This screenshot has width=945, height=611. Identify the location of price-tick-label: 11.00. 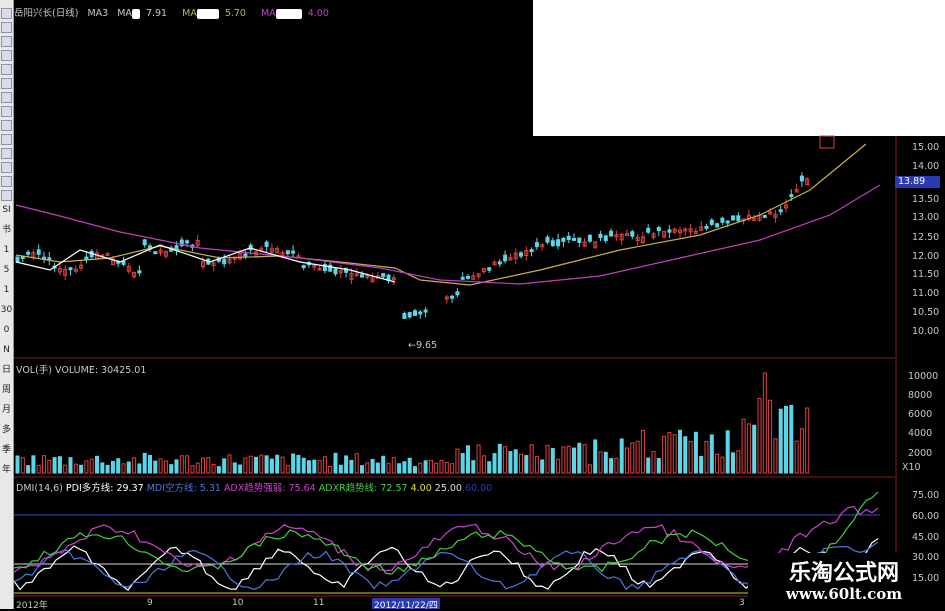
(926, 293).